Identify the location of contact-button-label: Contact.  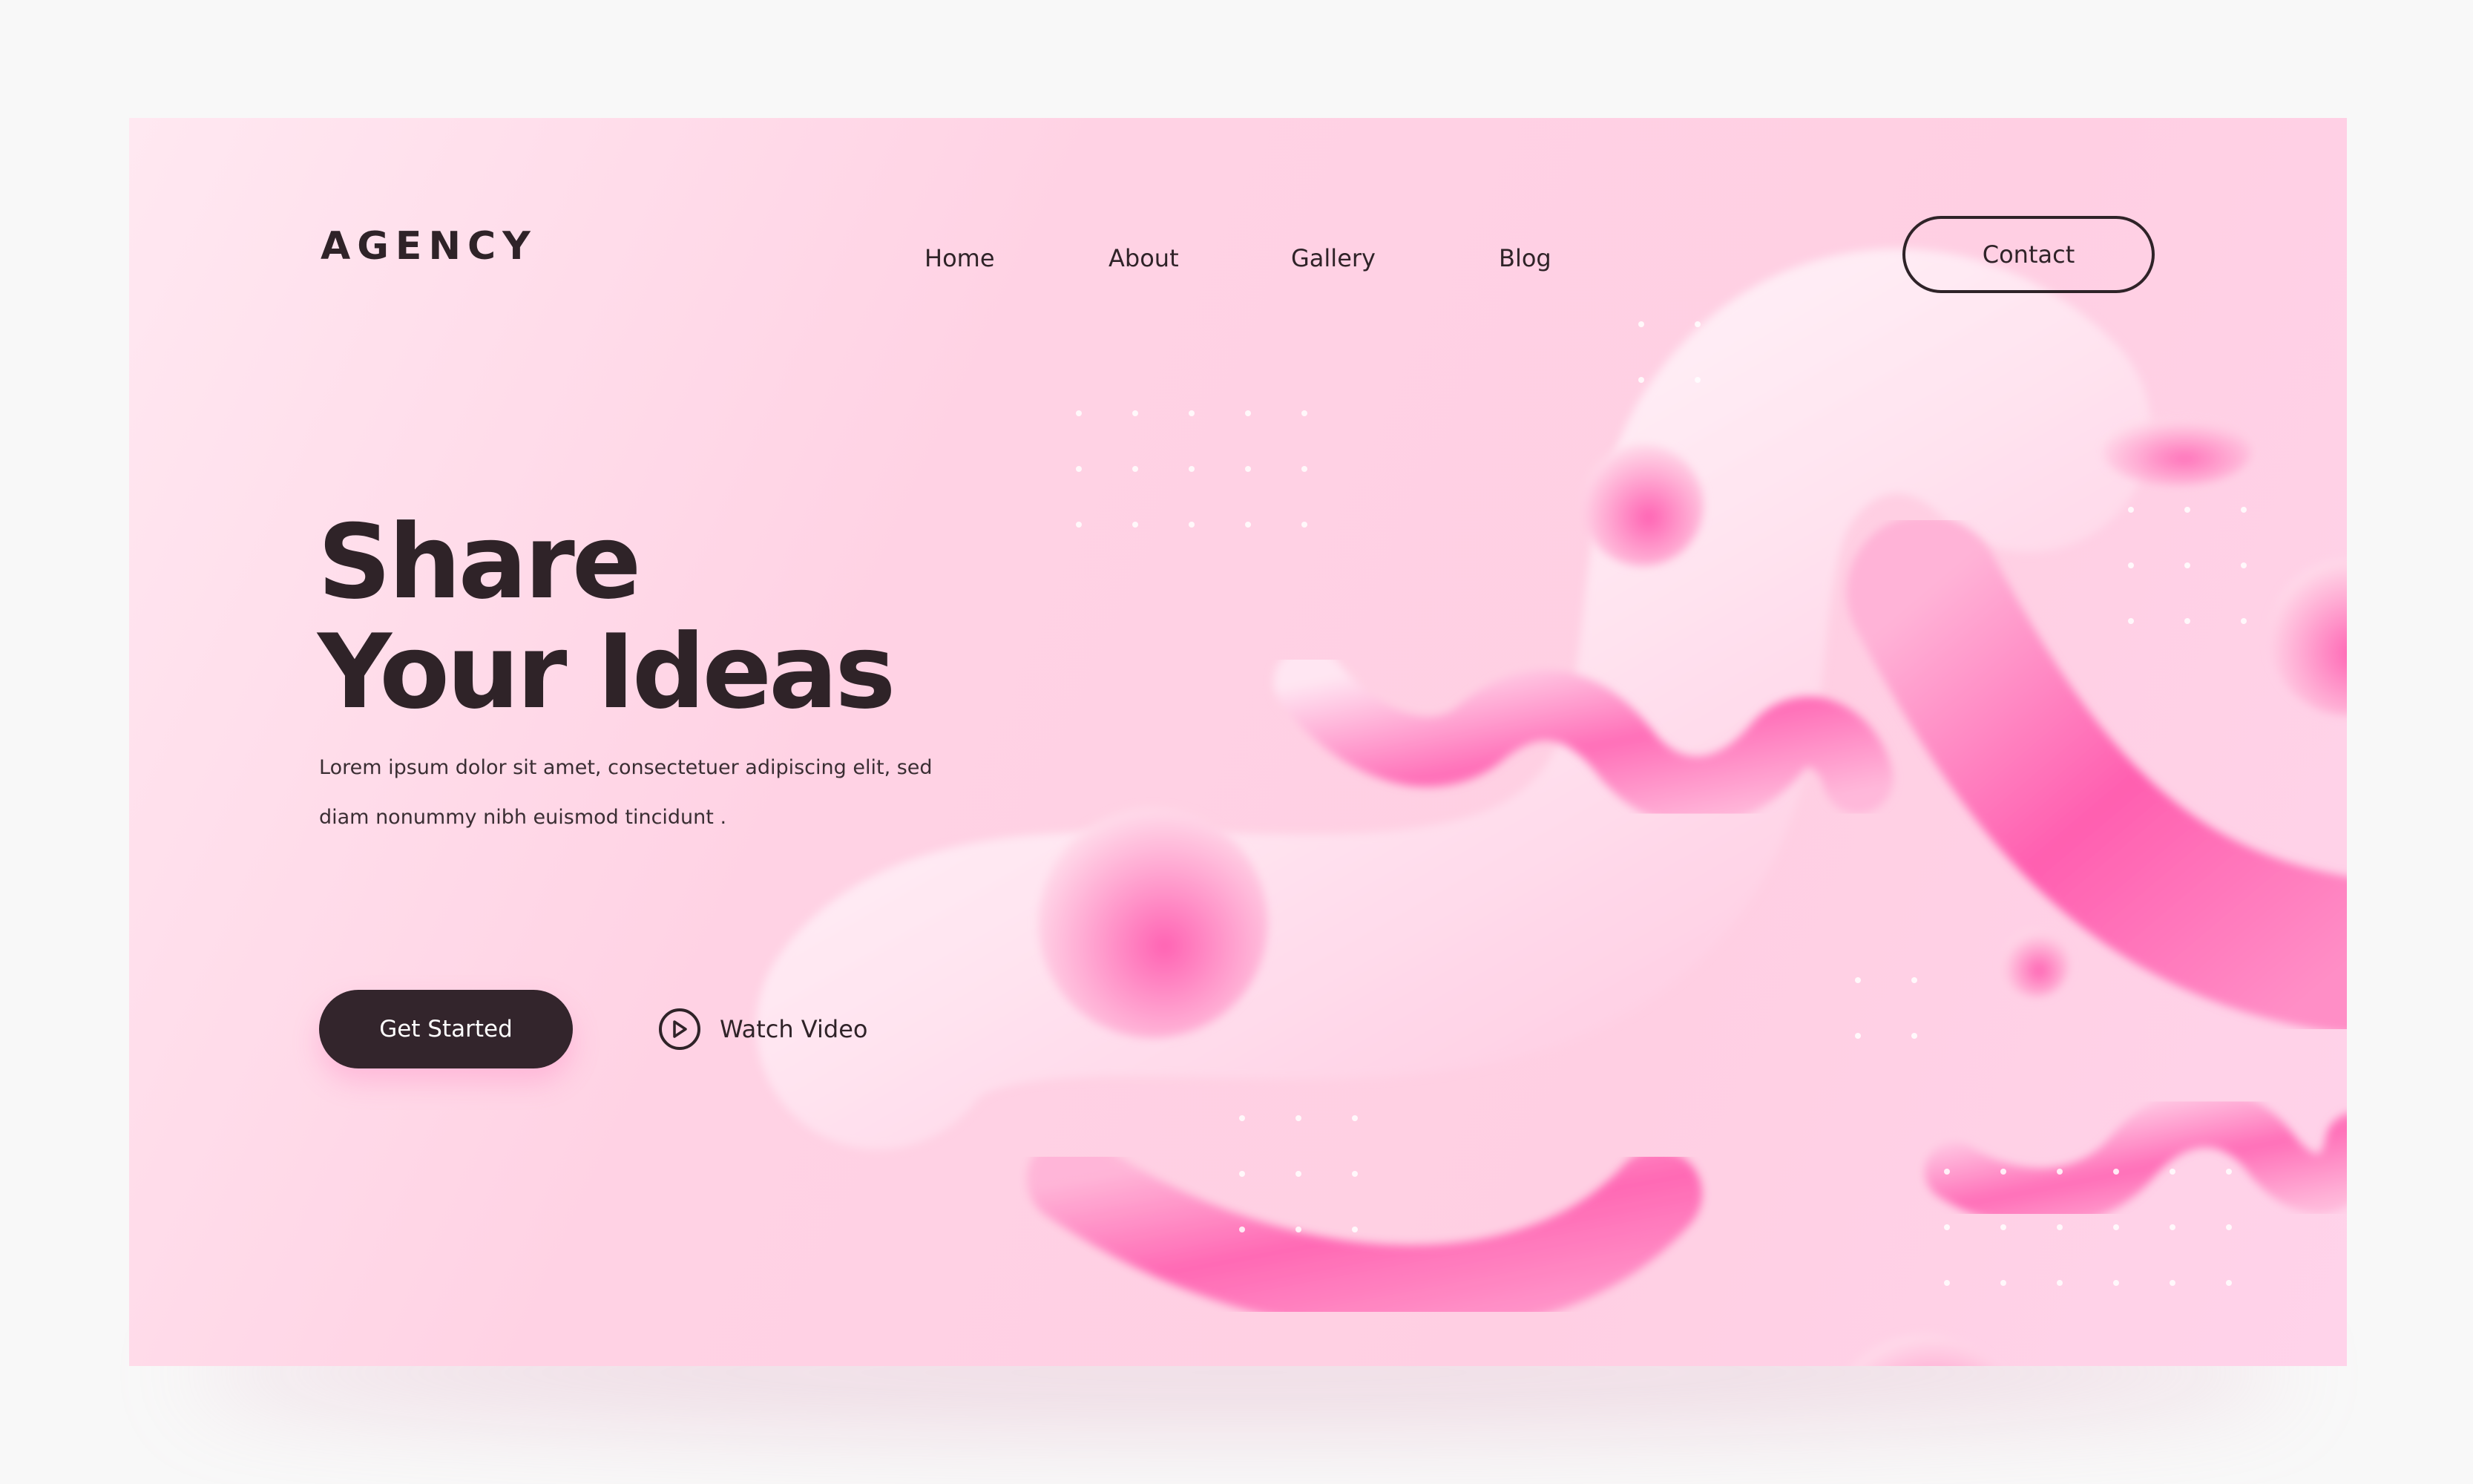
(2029, 254).